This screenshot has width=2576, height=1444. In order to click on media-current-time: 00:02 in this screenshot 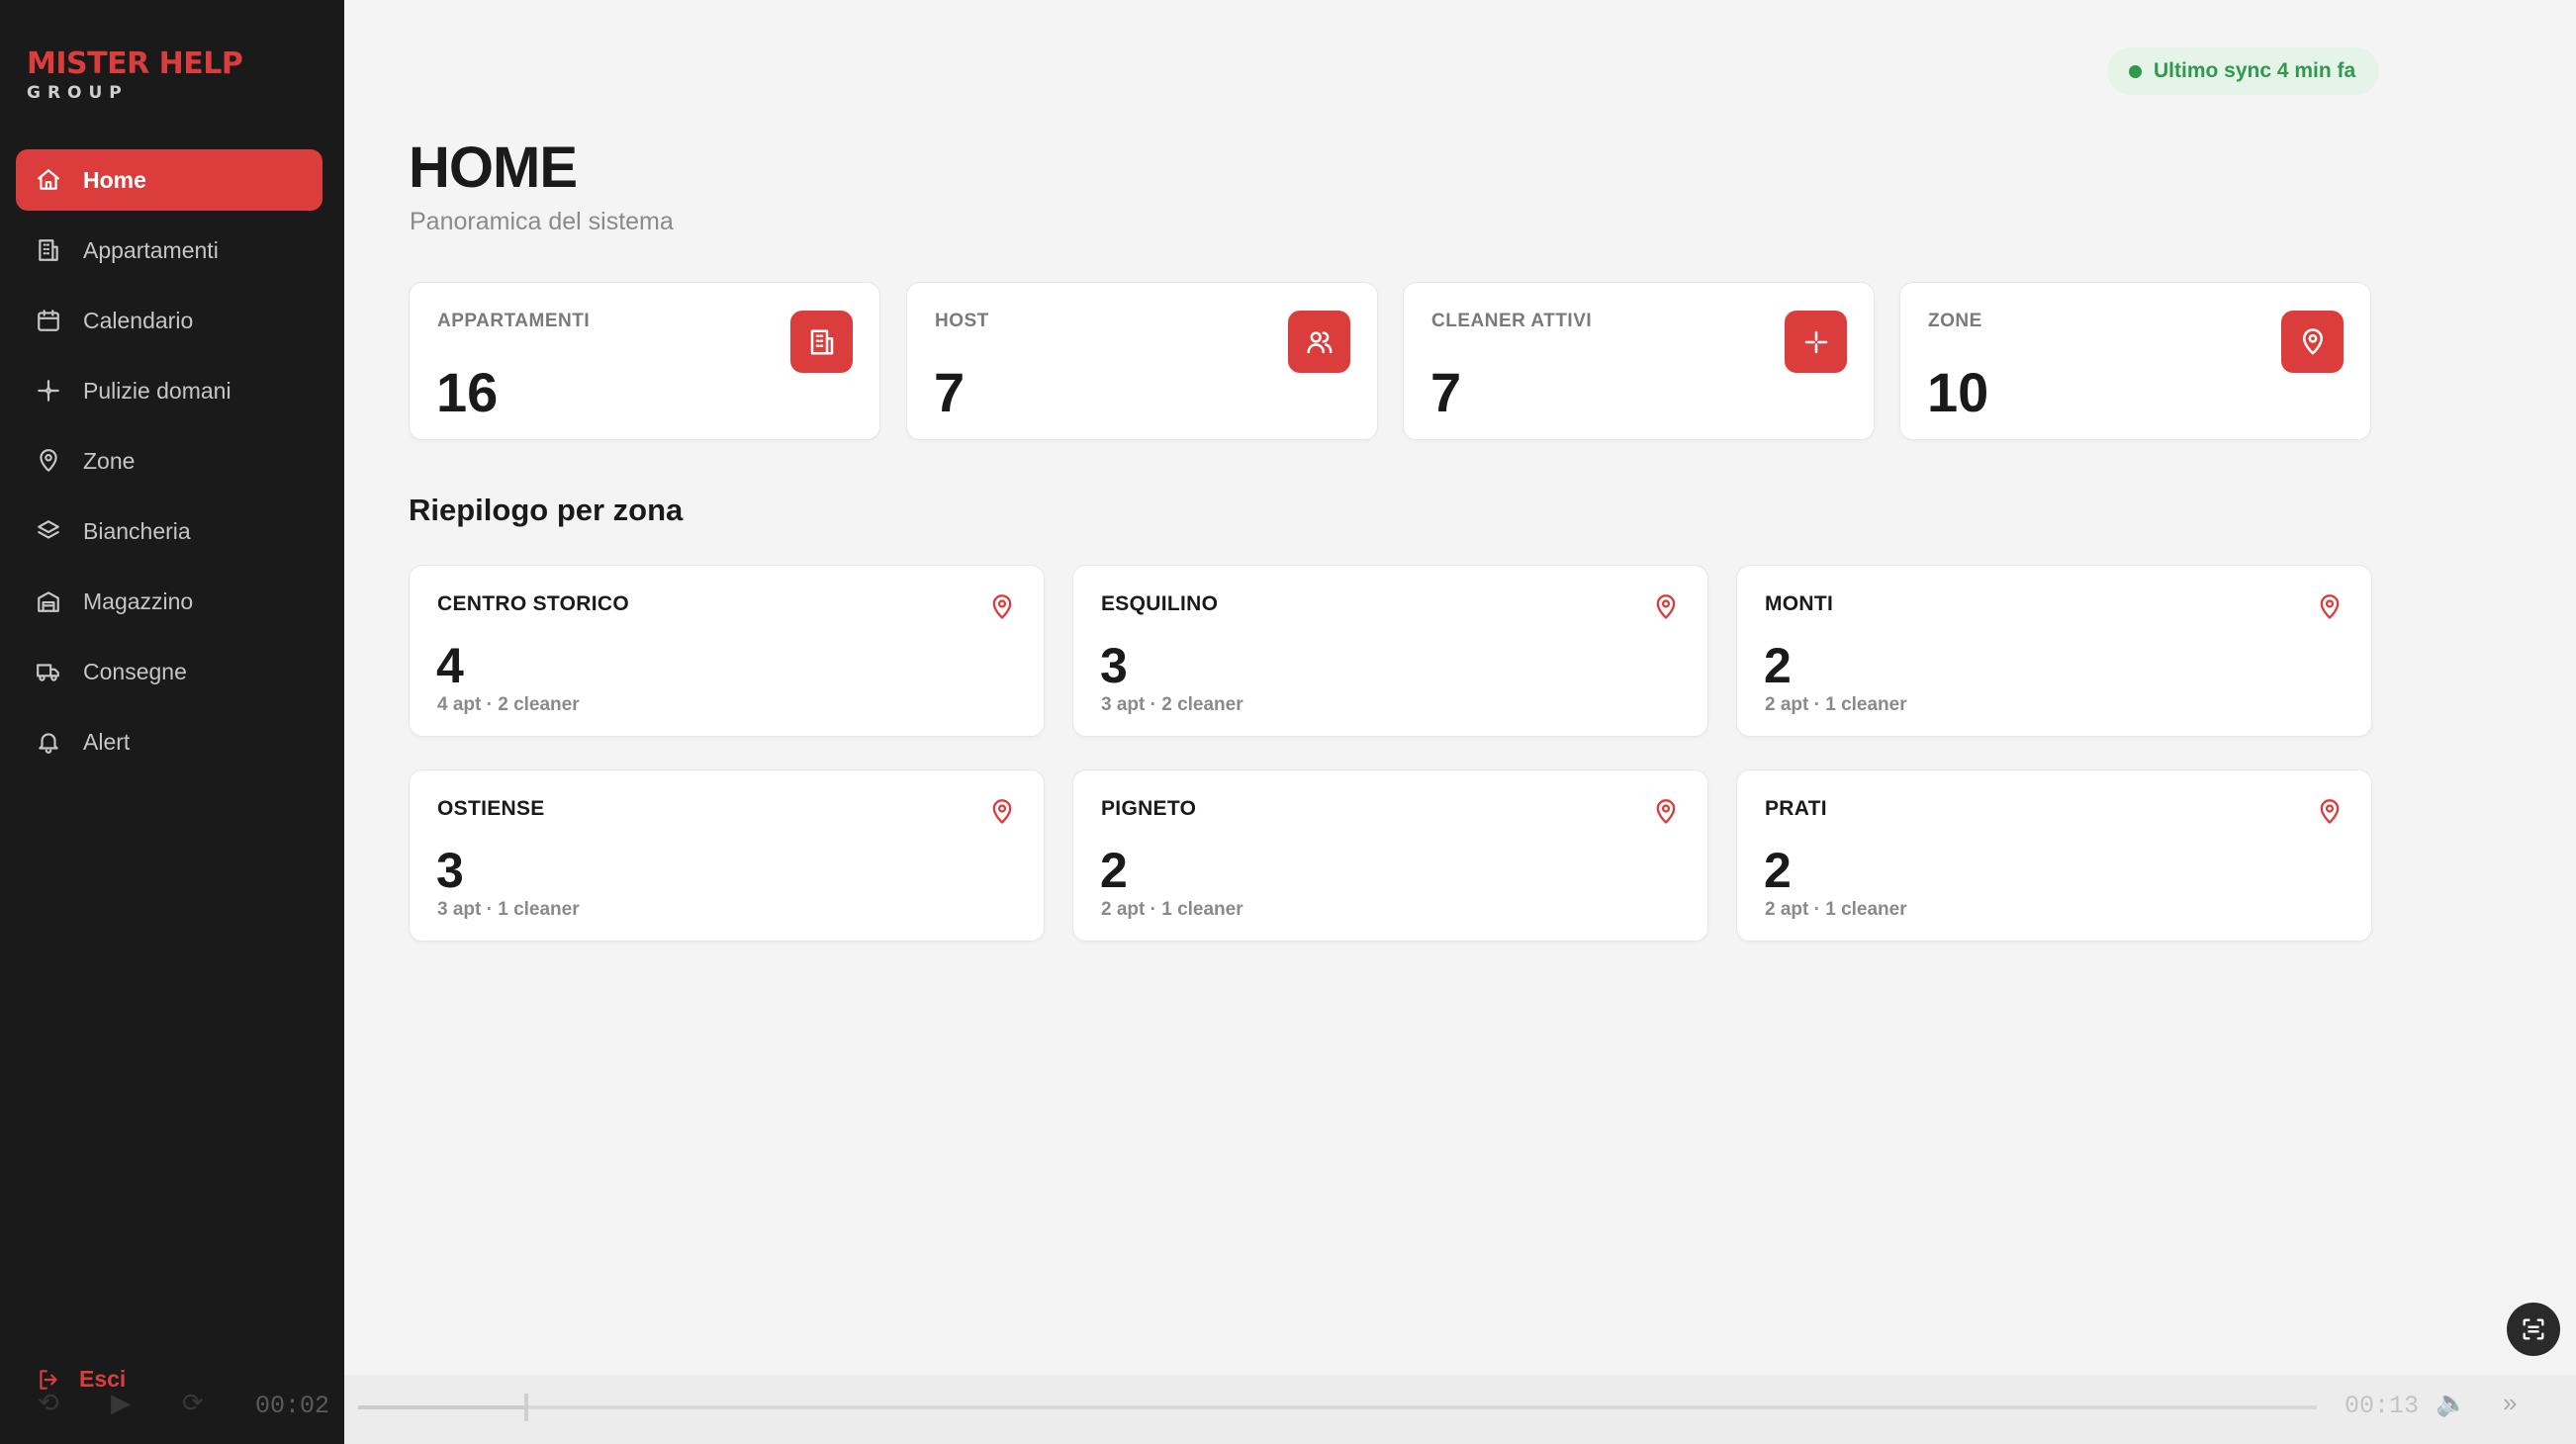, I will do `click(293, 1406)`.